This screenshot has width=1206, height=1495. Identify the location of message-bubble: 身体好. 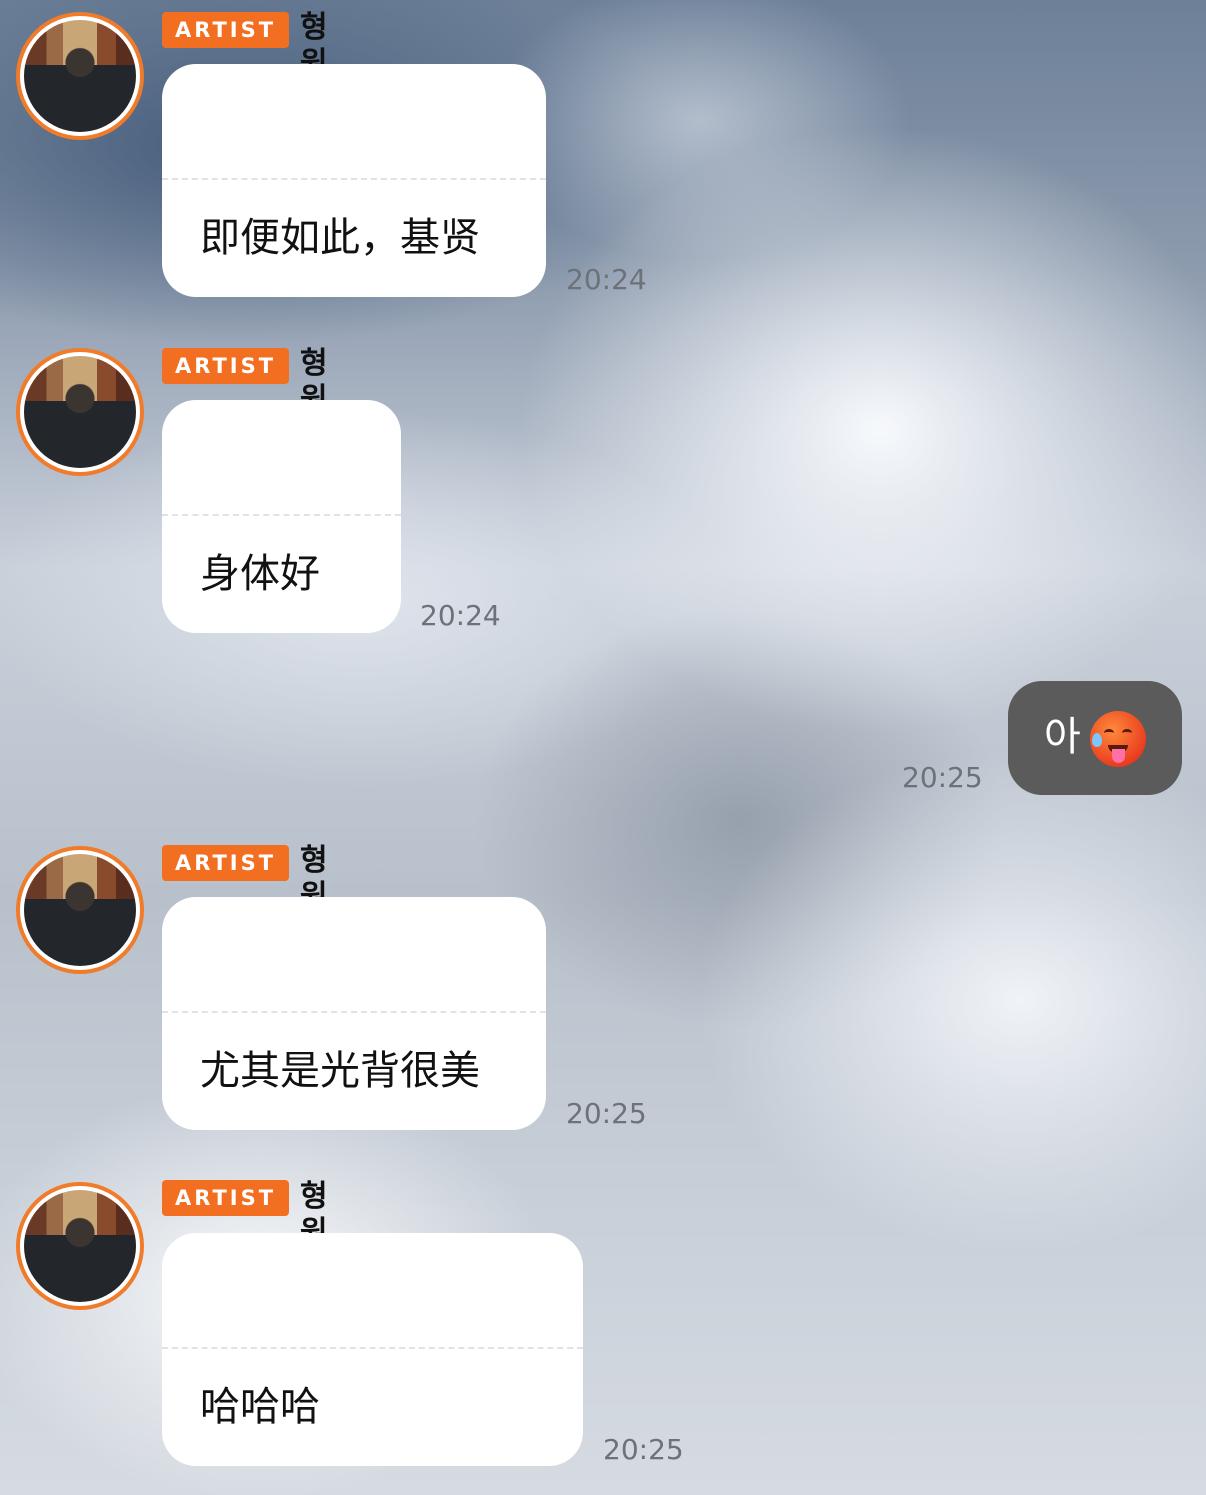
(281, 516).